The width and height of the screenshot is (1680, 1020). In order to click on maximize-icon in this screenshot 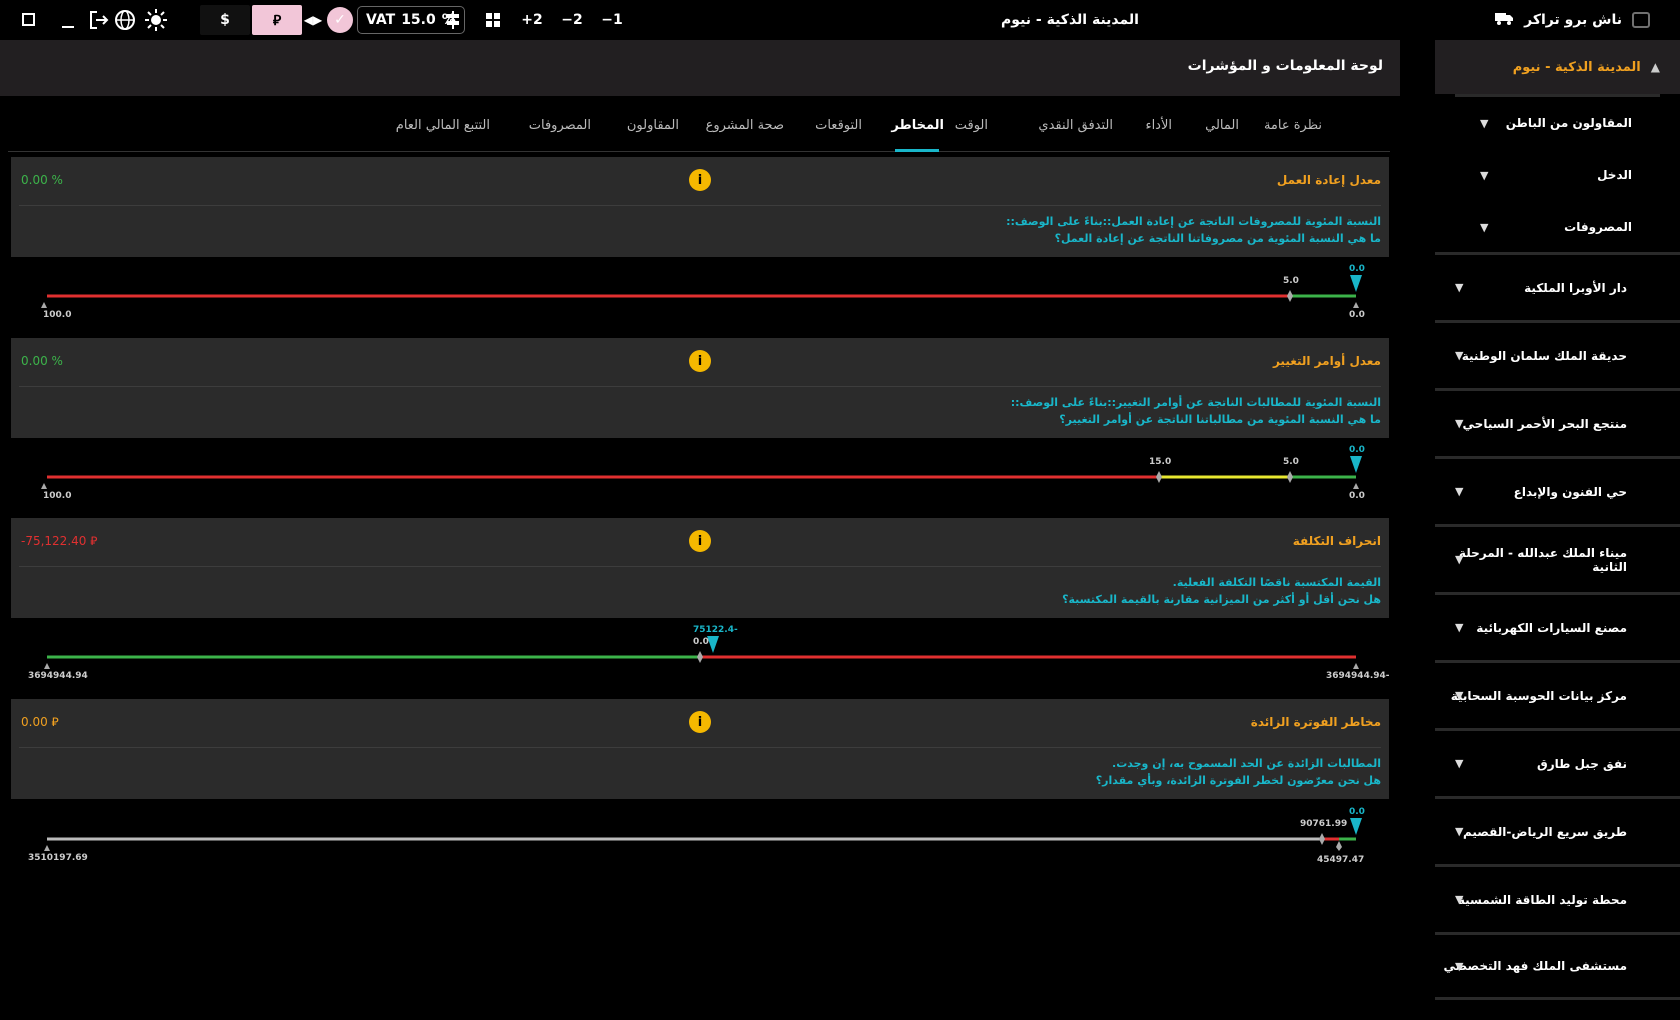, I will do `click(28, 19)`.